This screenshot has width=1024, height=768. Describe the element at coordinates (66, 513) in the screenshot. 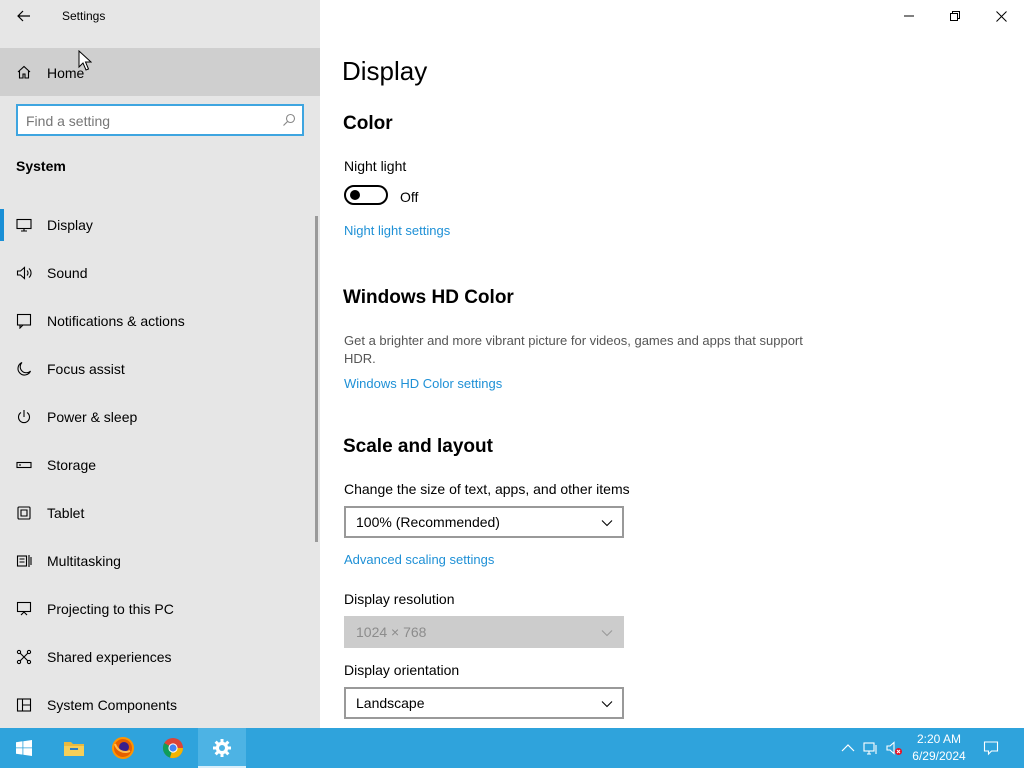

I see `sidebar-item-label: Tablet` at that location.